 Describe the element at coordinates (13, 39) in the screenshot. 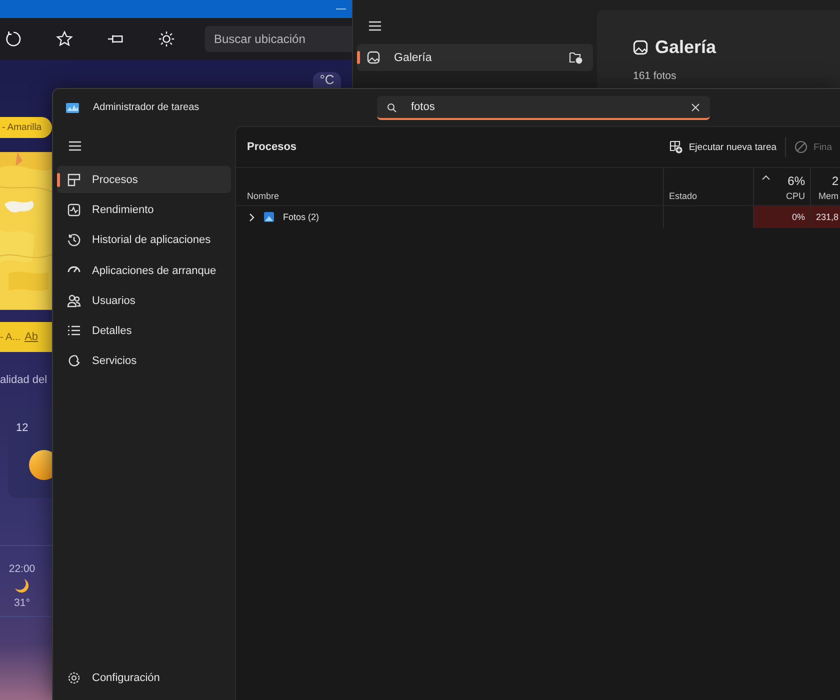

I see `refresh-icon` at that location.